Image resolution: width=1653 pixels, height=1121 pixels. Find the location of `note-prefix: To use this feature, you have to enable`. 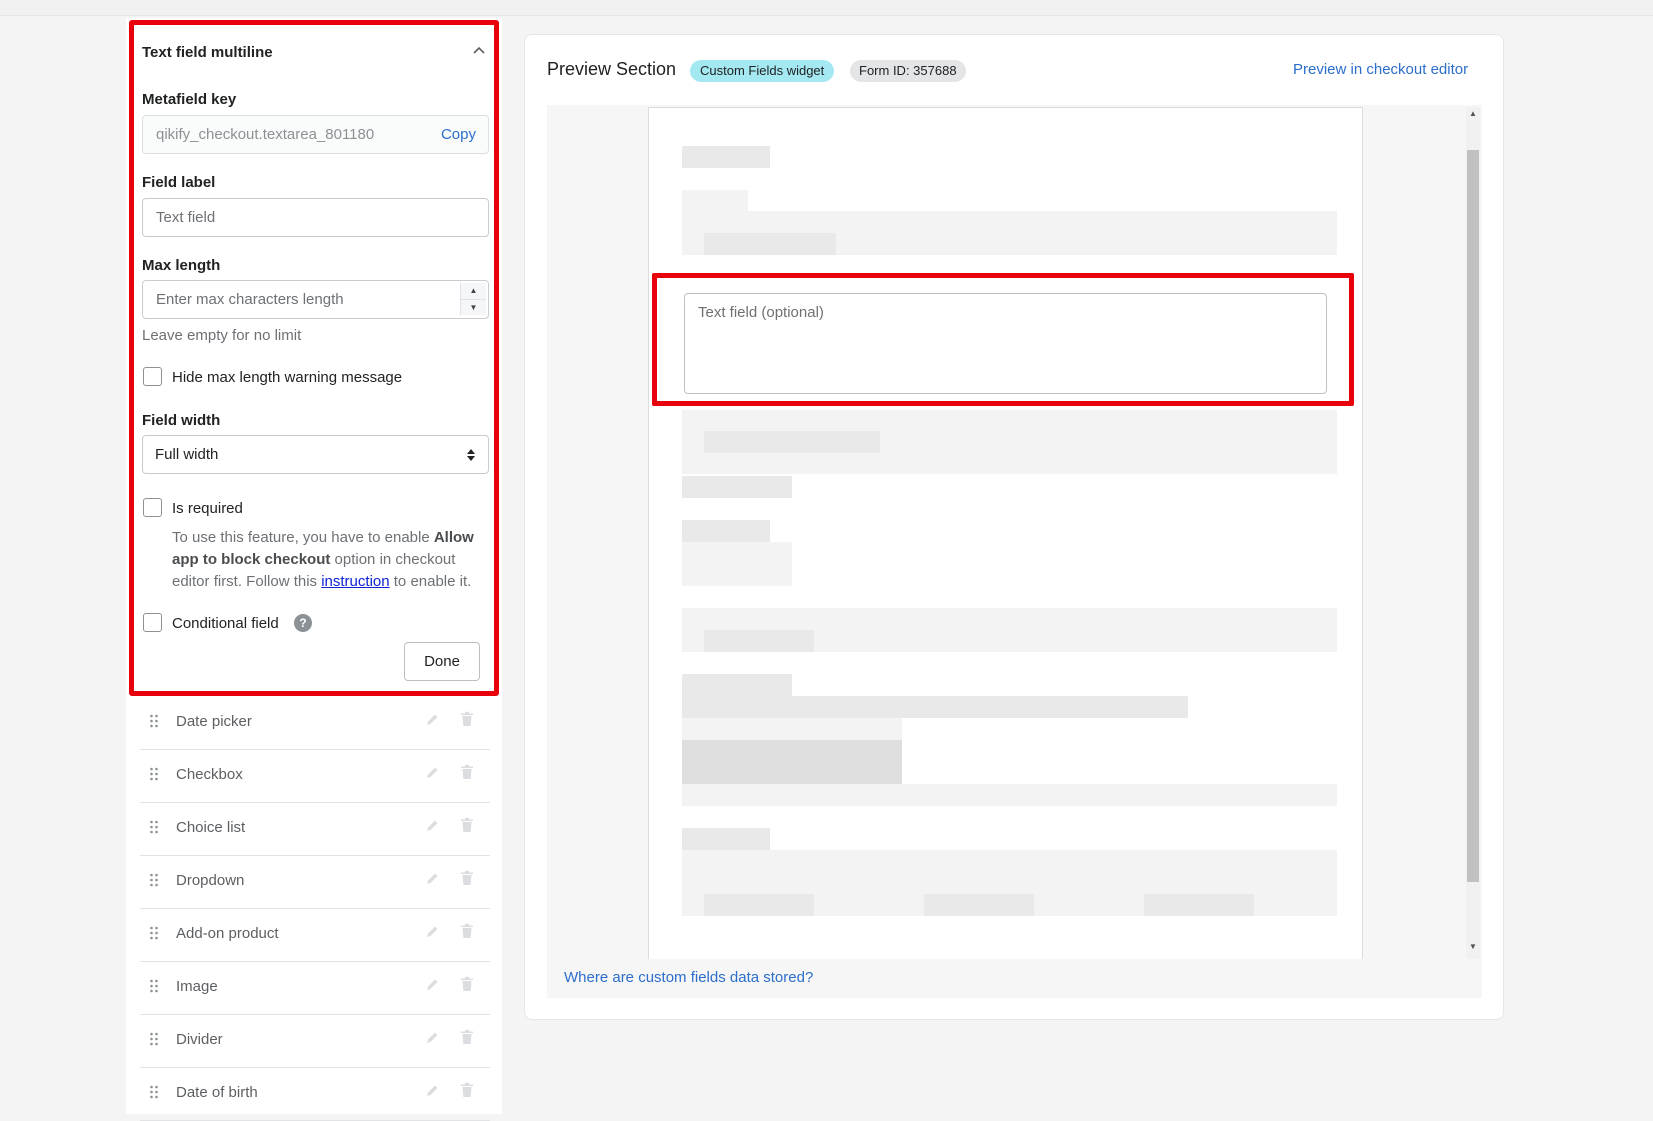

note-prefix: To use this feature, you have to enable is located at coordinates (303, 537).